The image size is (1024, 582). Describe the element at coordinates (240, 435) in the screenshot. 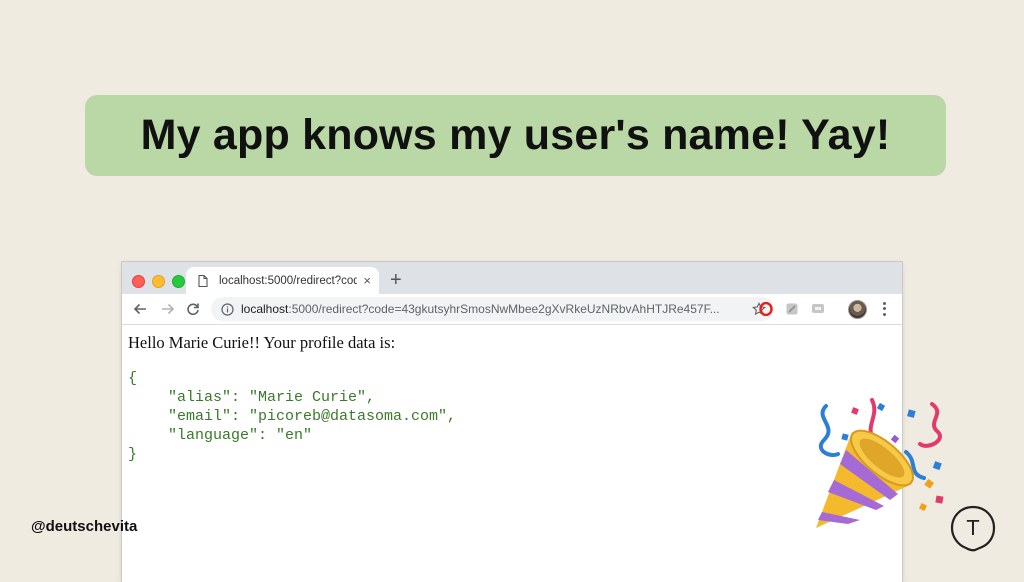

I see `json-line: "language": "en"` at that location.